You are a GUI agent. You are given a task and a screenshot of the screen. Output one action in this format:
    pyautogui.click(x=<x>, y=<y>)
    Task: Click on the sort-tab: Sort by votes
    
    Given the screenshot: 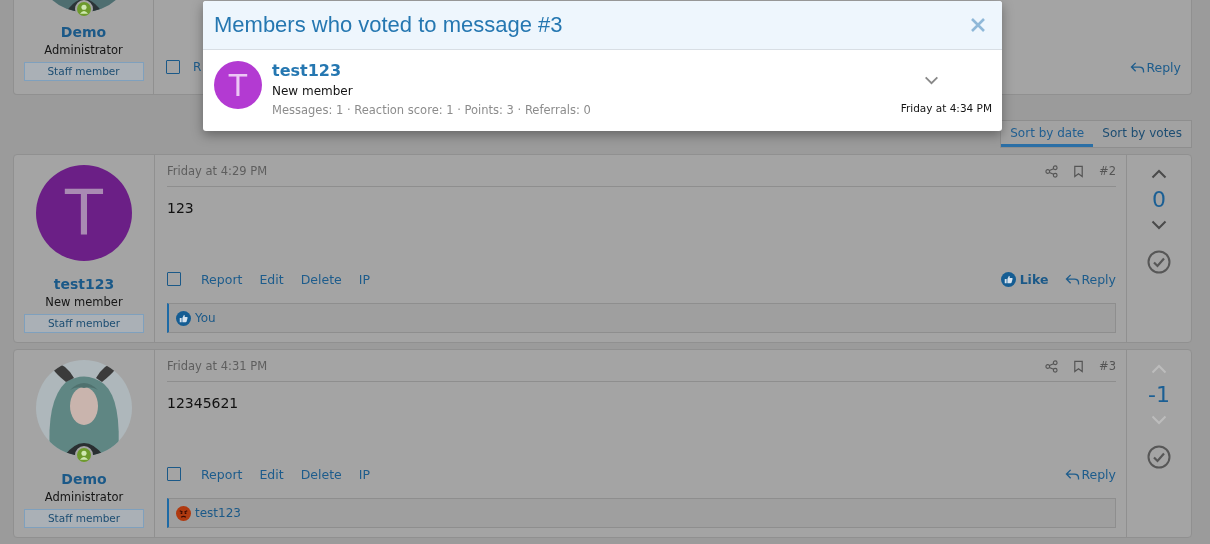 What is the action you would take?
    pyautogui.click(x=1142, y=134)
    